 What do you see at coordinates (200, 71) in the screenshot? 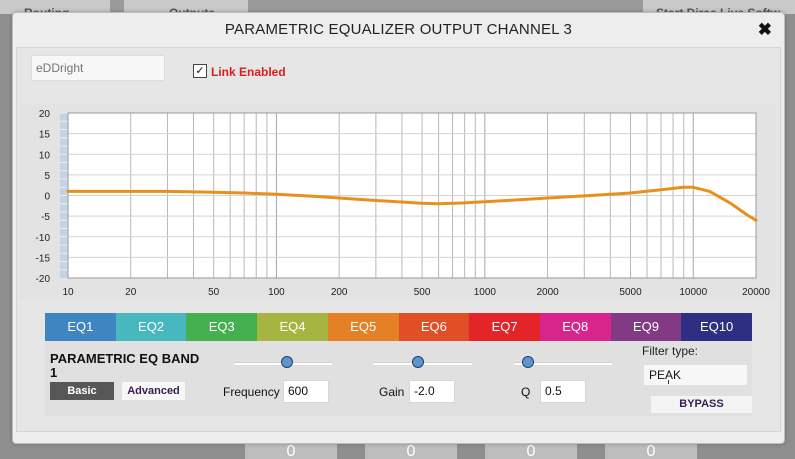
I see `link-enabled-checkbox: ✓` at bounding box center [200, 71].